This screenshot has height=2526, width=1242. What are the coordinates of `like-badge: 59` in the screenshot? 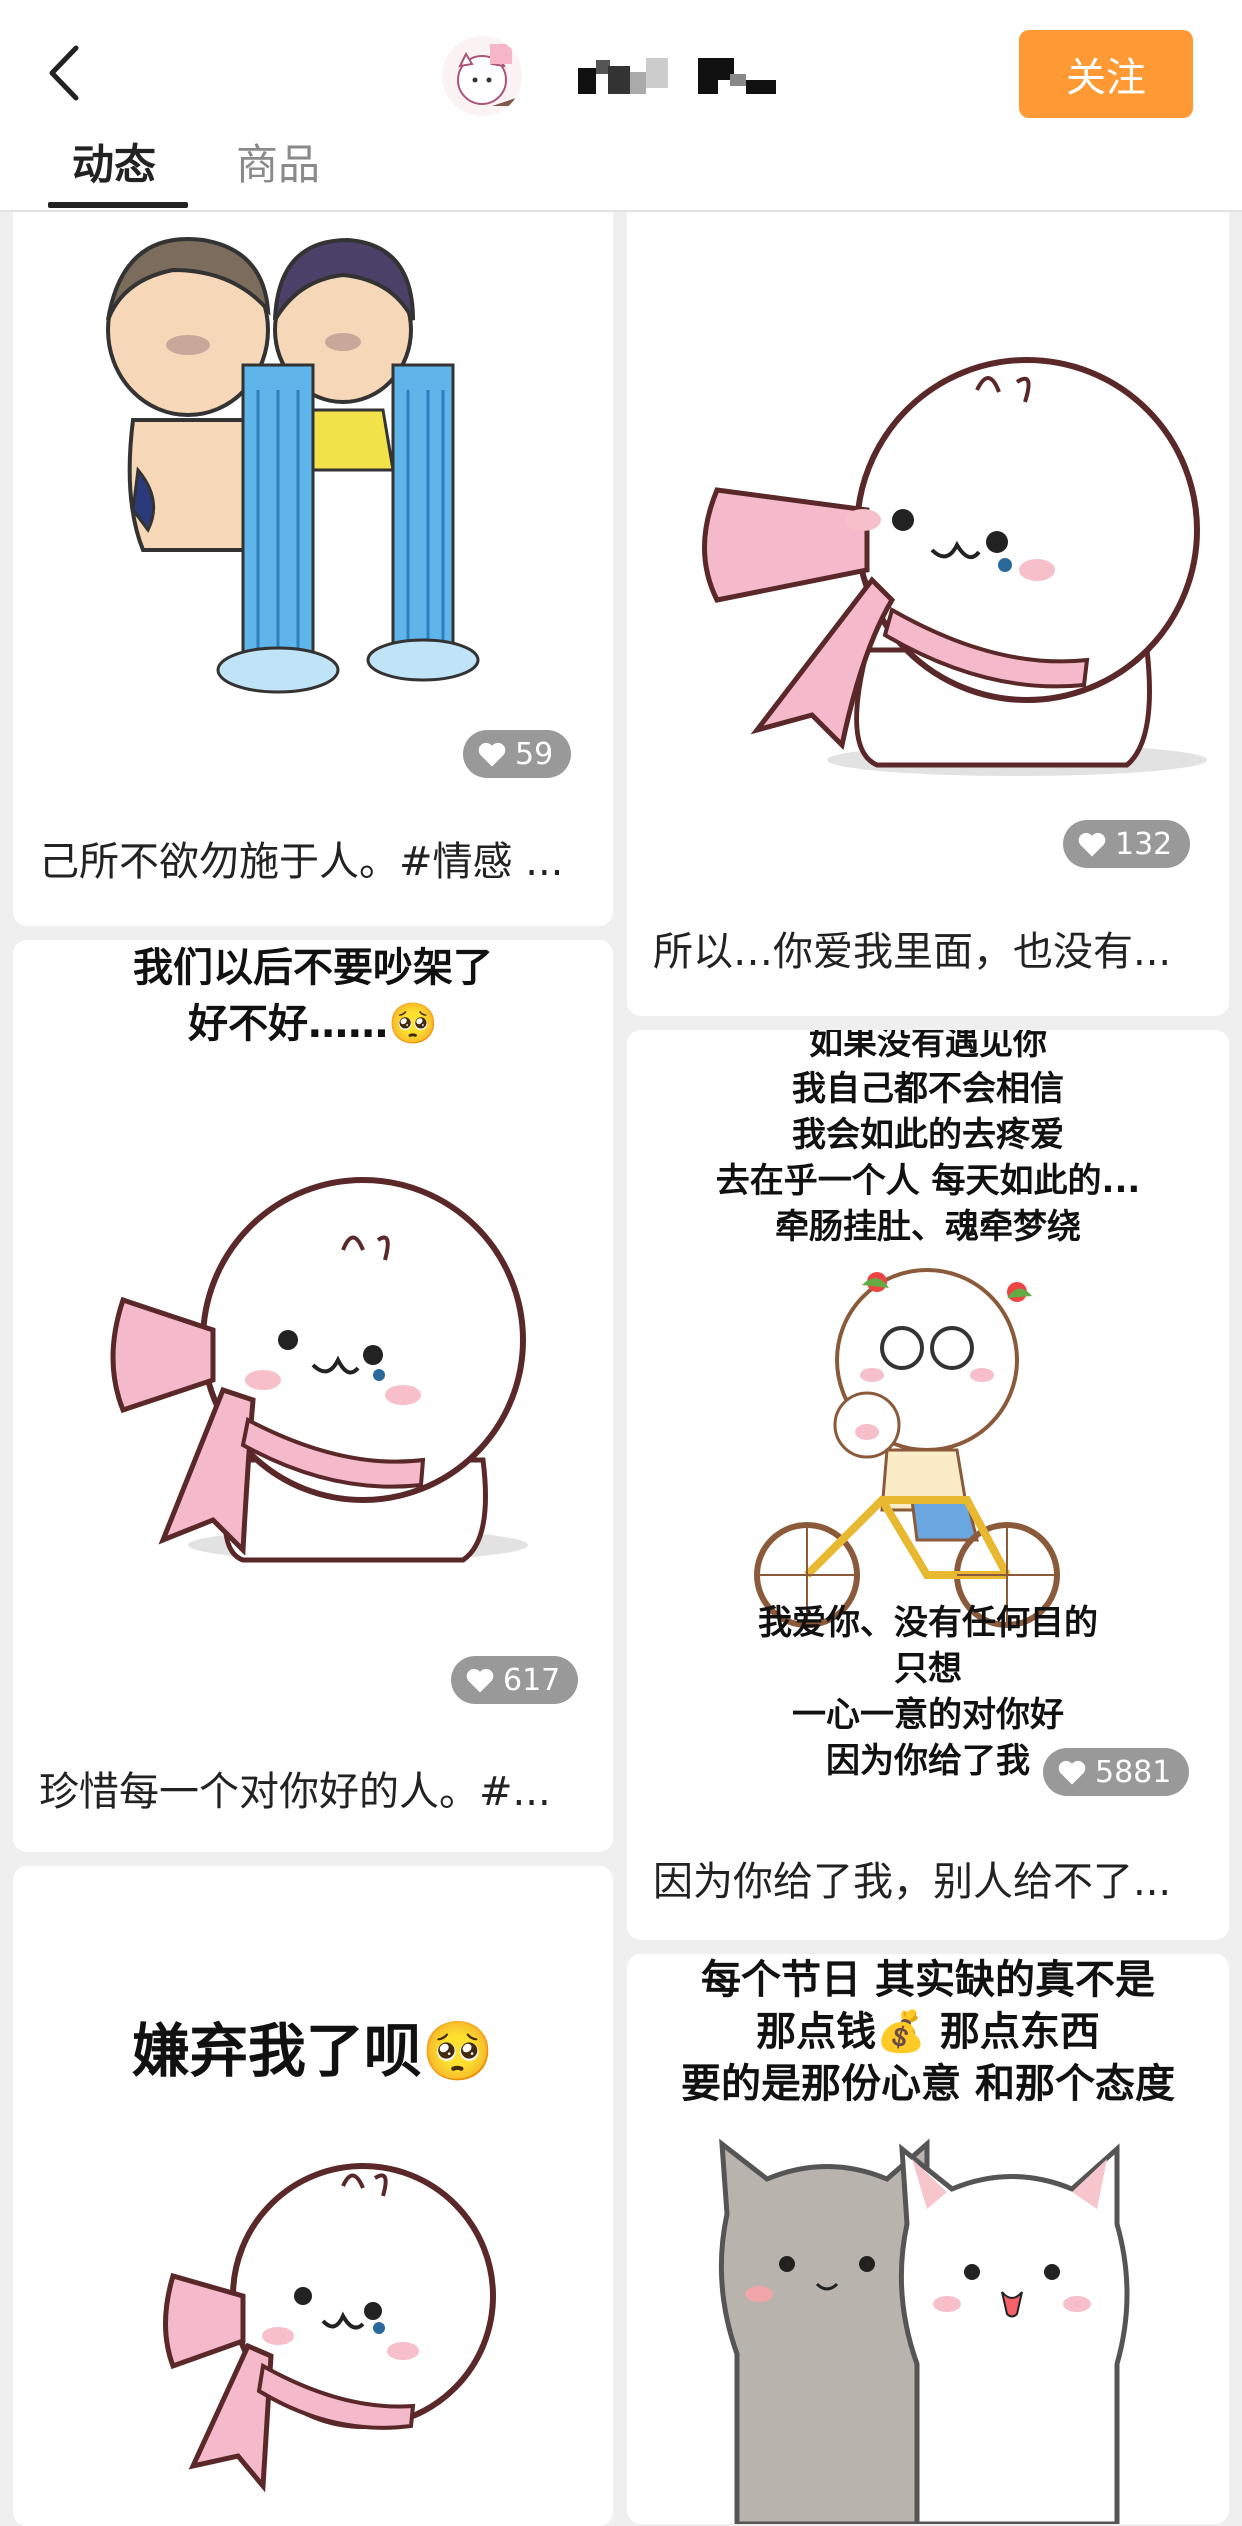 It's located at (517, 754).